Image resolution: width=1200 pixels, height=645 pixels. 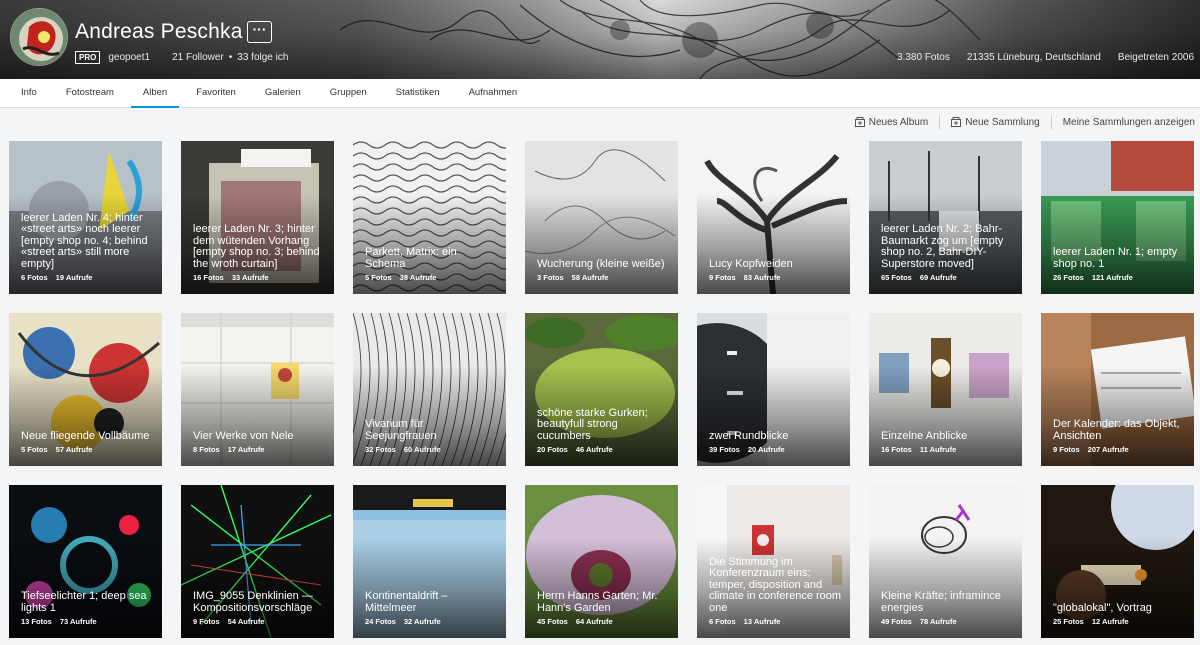 What do you see at coordinates (1119, 449) in the screenshot?
I see `album-meta: 9 Fotos 207 Aufrufe` at bounding box center [1119, 449].